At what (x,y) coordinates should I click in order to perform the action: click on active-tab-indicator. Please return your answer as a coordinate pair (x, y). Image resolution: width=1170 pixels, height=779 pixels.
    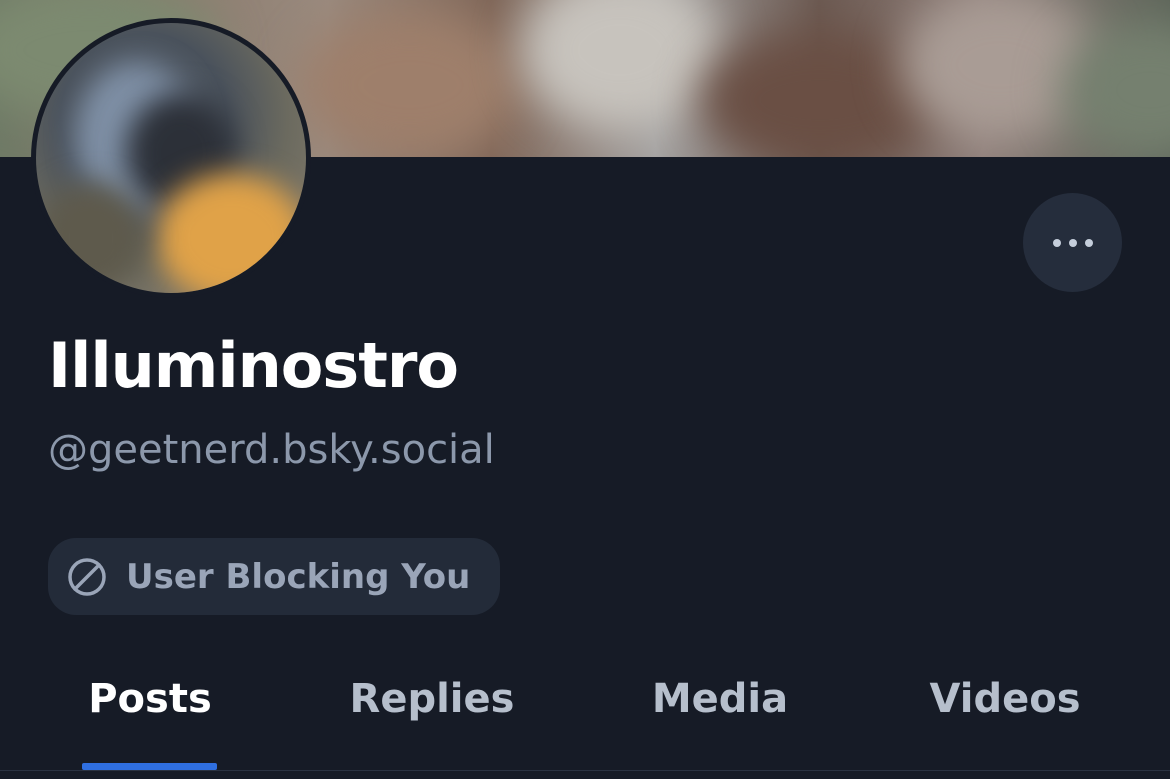
    Looking at the image, I should click on (149, 766).